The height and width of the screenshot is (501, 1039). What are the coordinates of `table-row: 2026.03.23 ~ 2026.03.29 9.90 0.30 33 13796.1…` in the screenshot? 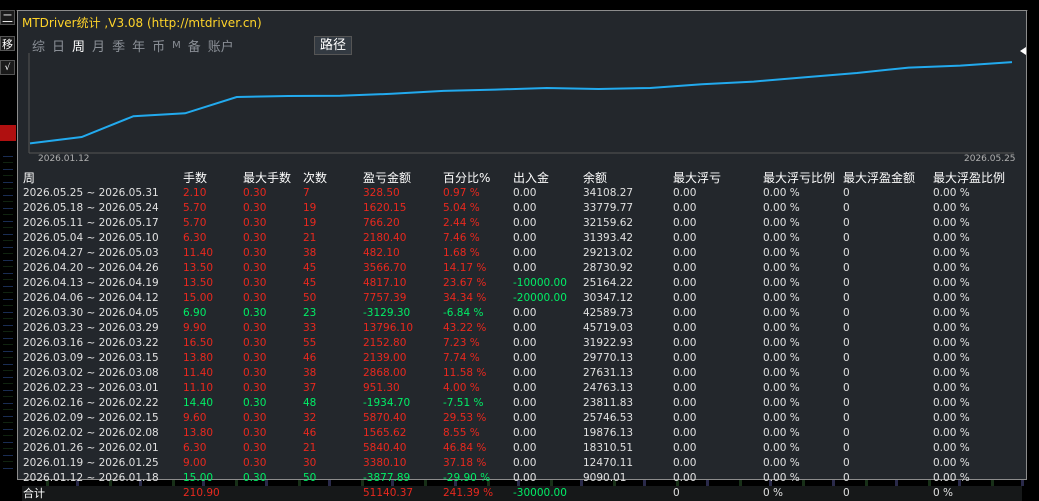 It's located at (522, 328).